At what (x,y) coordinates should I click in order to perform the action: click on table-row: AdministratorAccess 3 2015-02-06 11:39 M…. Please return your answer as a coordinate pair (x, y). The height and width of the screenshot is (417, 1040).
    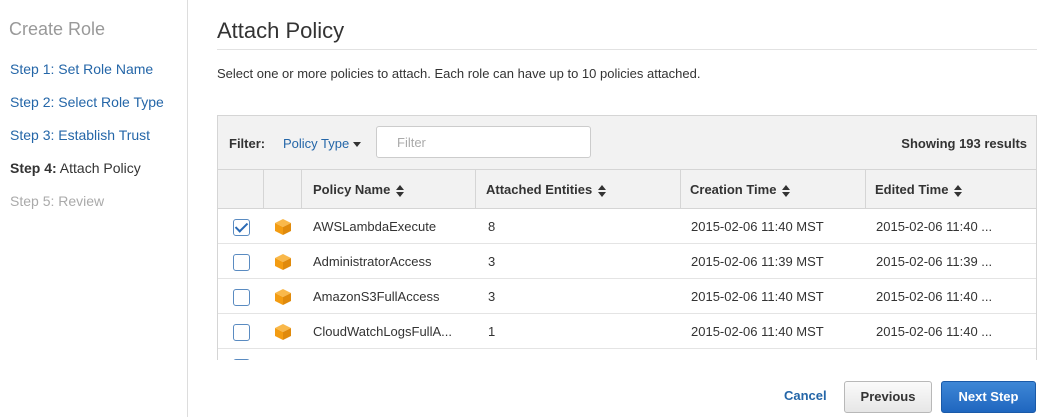
    Looking at the image, I should click on (627, 261).